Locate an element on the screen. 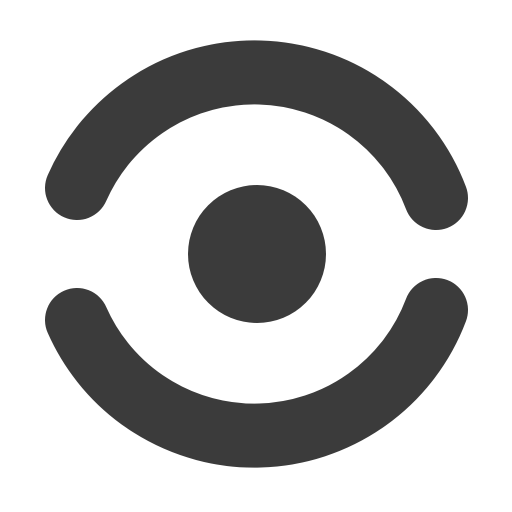 This screenshot has height=512, width=512. pupil-dot is located at coordinates (257, 254).